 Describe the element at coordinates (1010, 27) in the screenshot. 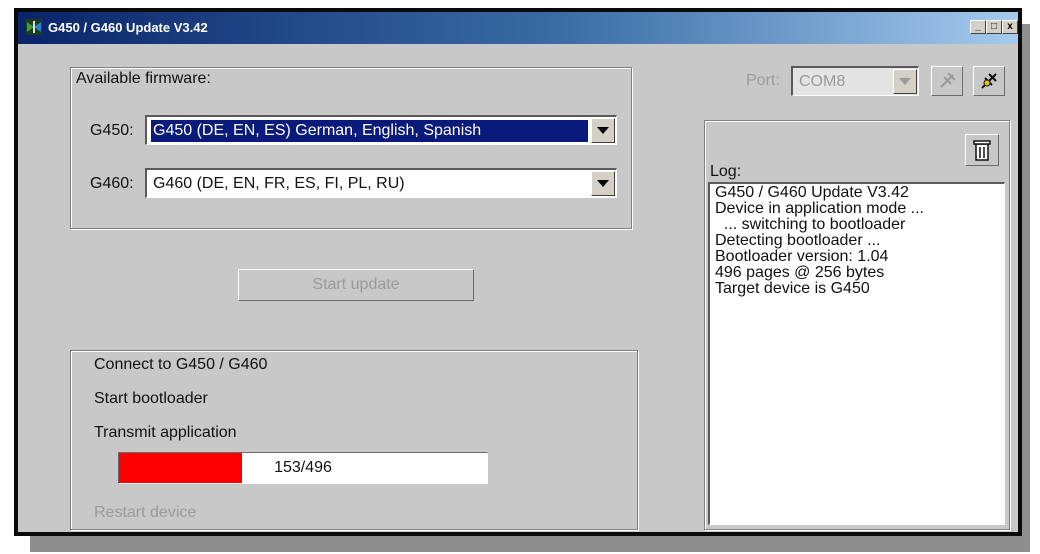

I see `close-button: x` at that location.